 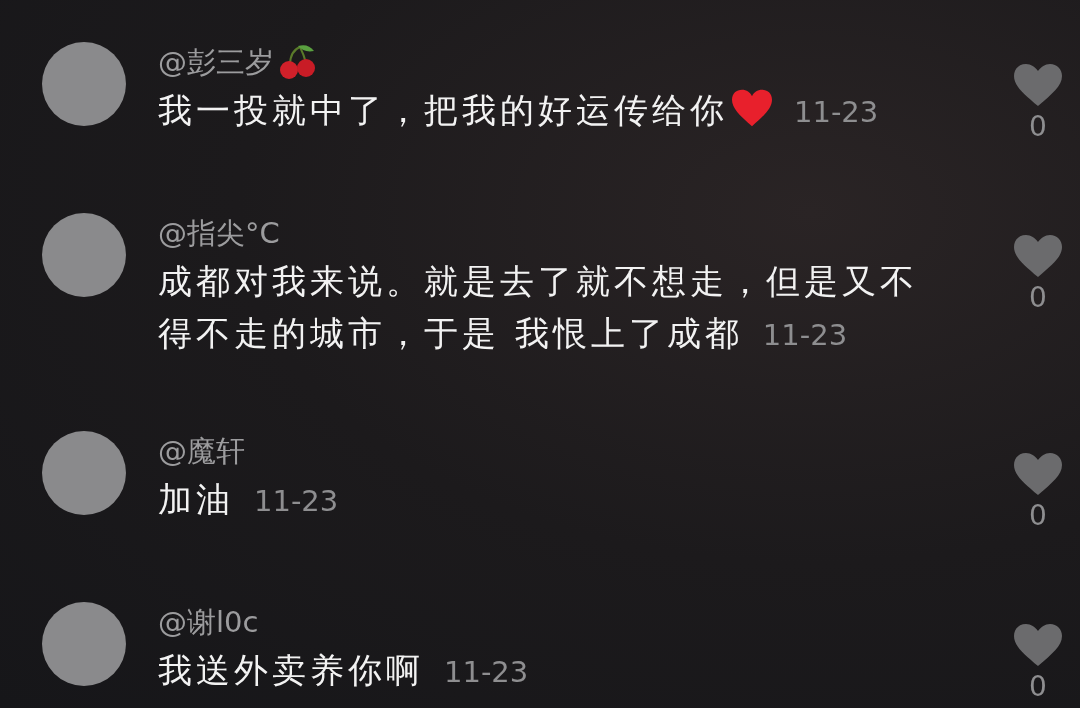 What do you see at coordinates (208, 623) in the screenshot?
I see `username: @谢l0c` at bounding box center [208, 623].